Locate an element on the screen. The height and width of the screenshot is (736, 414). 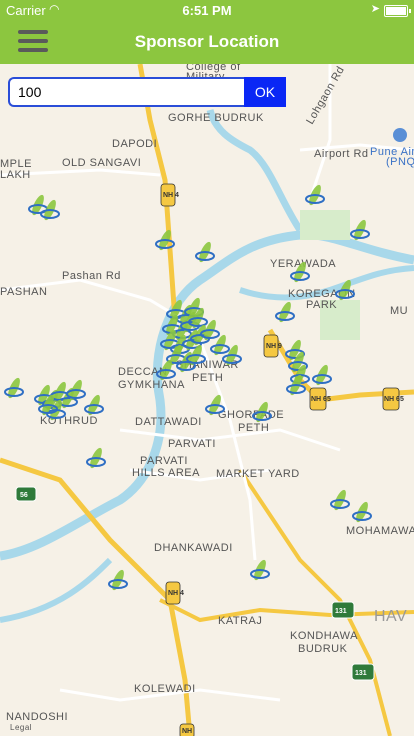
map-label: MARKET YARD is located at coordinates (258, 474).